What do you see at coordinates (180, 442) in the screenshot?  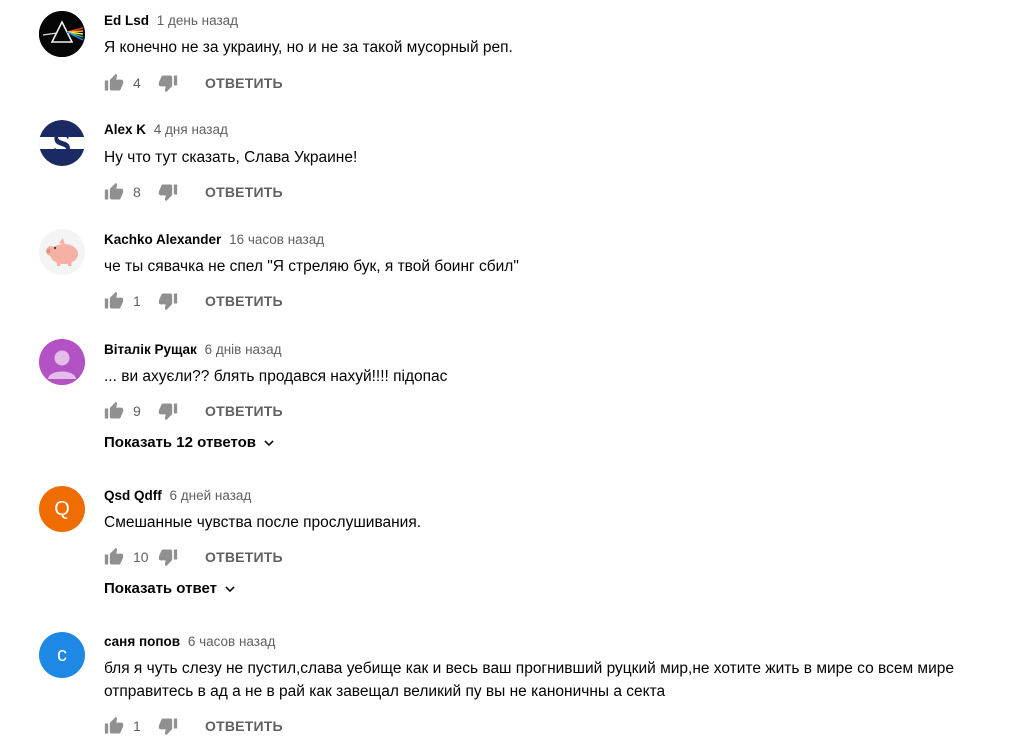 I see `show-replies-label: Показать 12 ответов` at bounding box center [180, 442].